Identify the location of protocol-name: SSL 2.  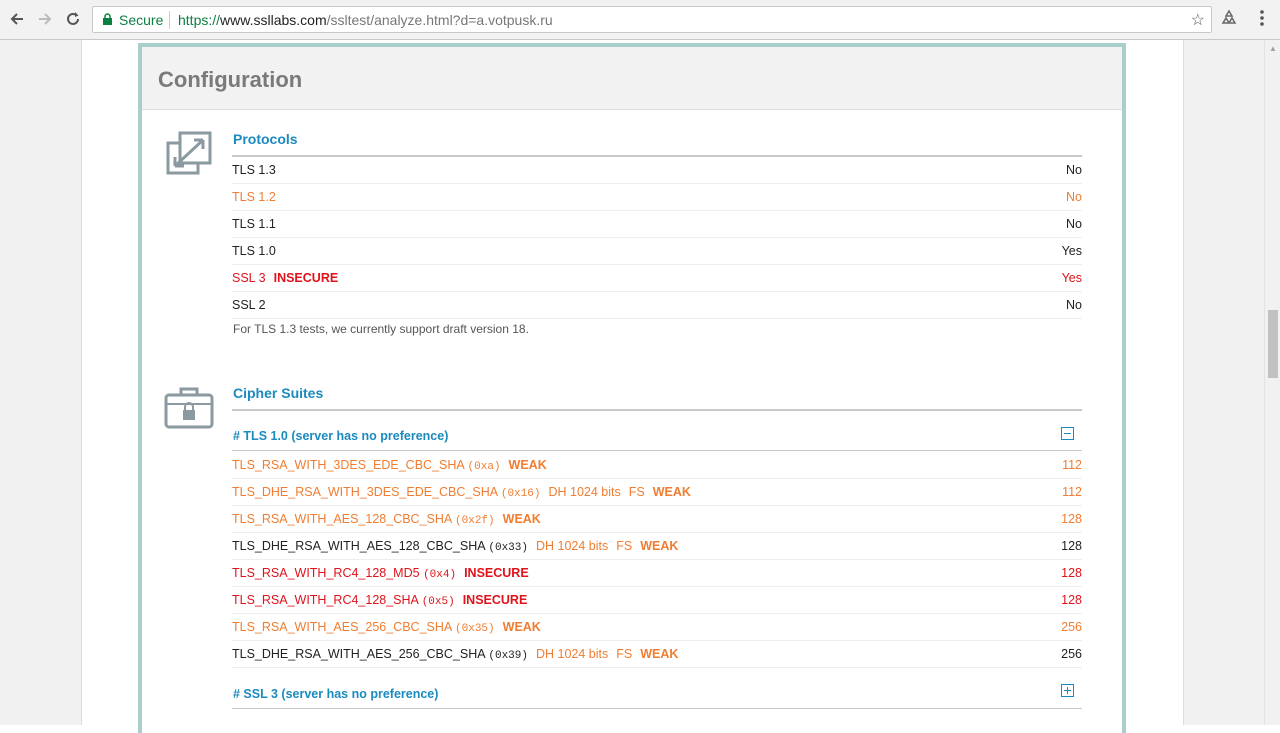
(249, 305).